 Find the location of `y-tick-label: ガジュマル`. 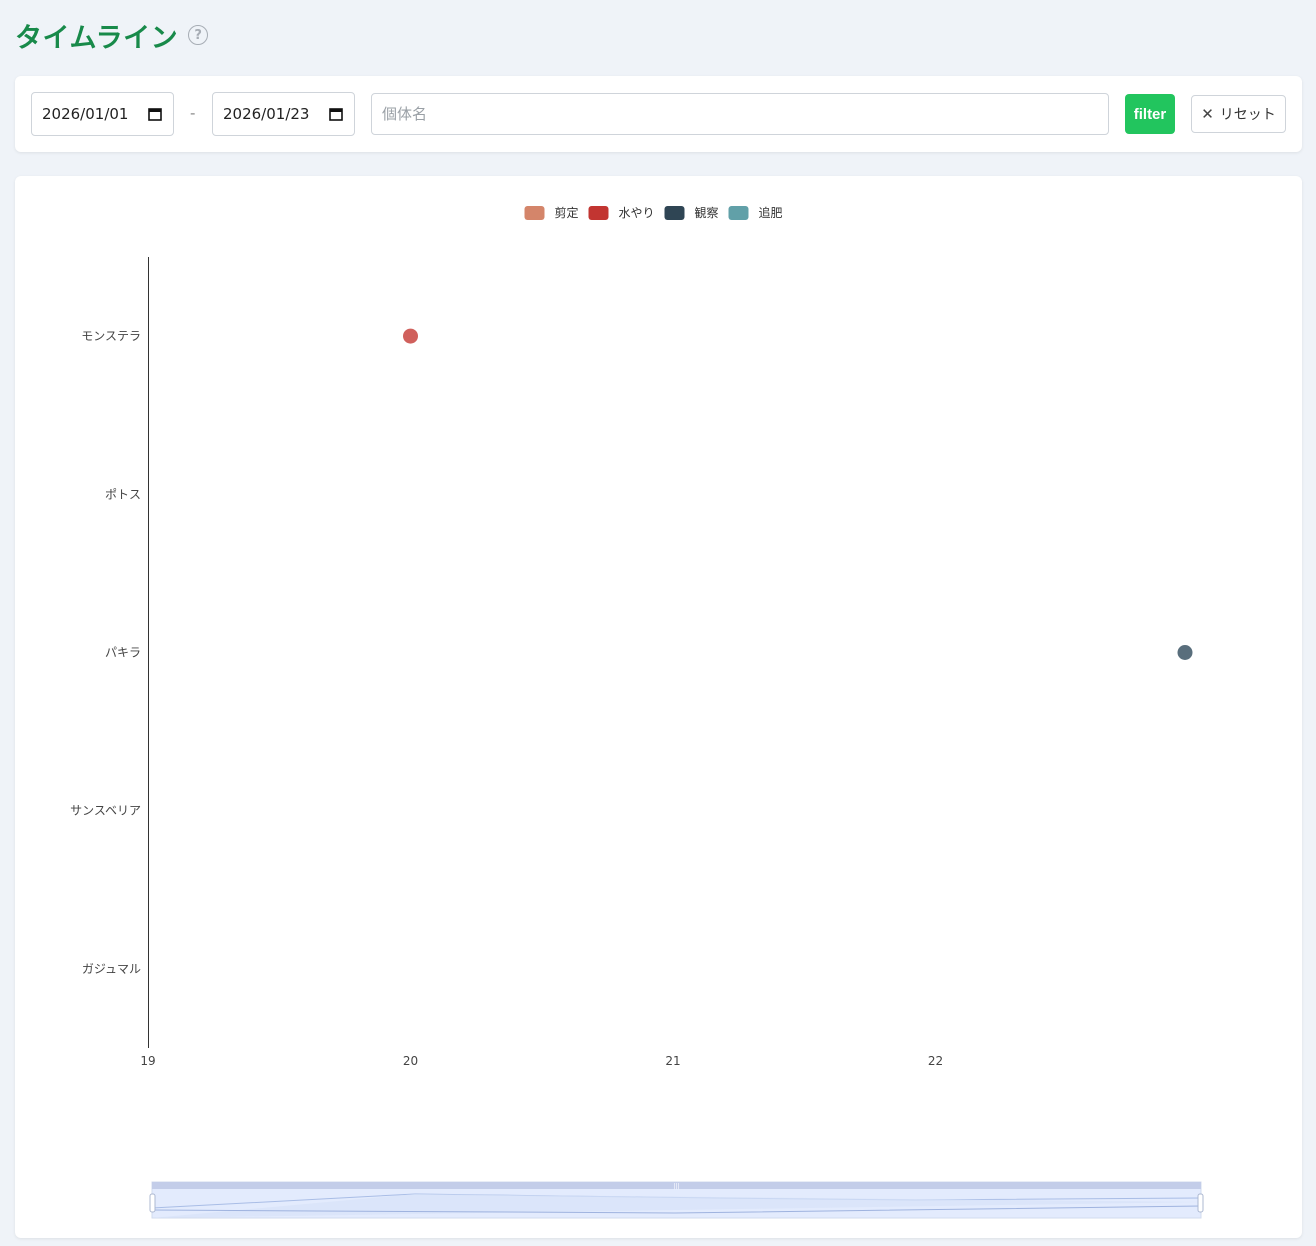

y-tick-label: ガジュマル is located at coordinates (111, 969).